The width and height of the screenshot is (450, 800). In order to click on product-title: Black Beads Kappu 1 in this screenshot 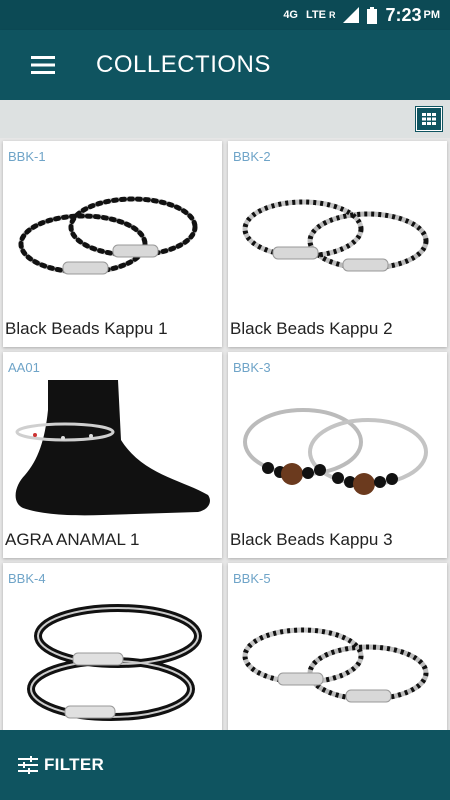, I will do `click(86, 328)`.